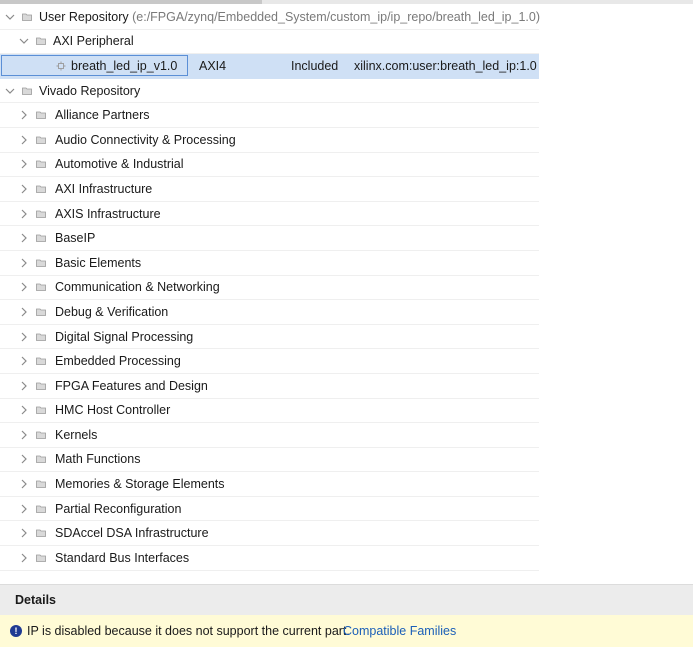 The width and height of the screenshot is (693, 657). I want to click on category-label: Math Functions, so click(98, 459).